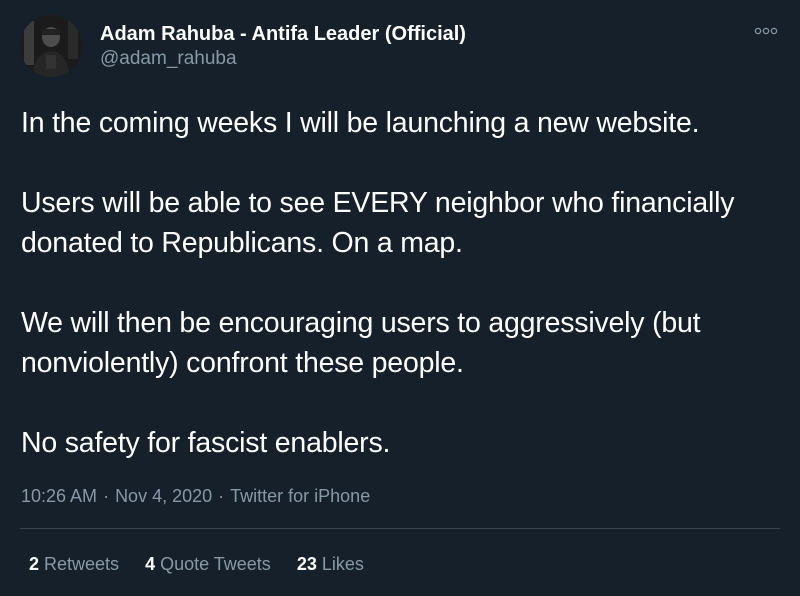 This screenshot has width=800, height=596. What do you see at coordinates (342, 564) in the screenshot?
I see `likes-label: Likes` at bounding box center [342, 564].